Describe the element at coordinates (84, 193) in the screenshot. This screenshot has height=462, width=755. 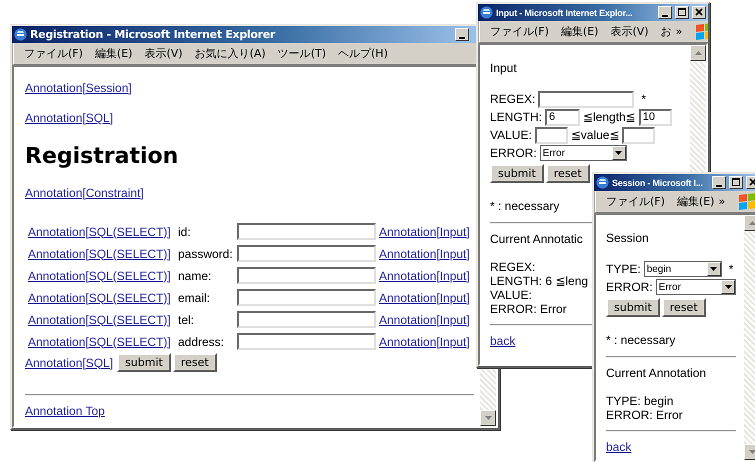
I see `annotation-link: Annotation[Constraint]` at that location.